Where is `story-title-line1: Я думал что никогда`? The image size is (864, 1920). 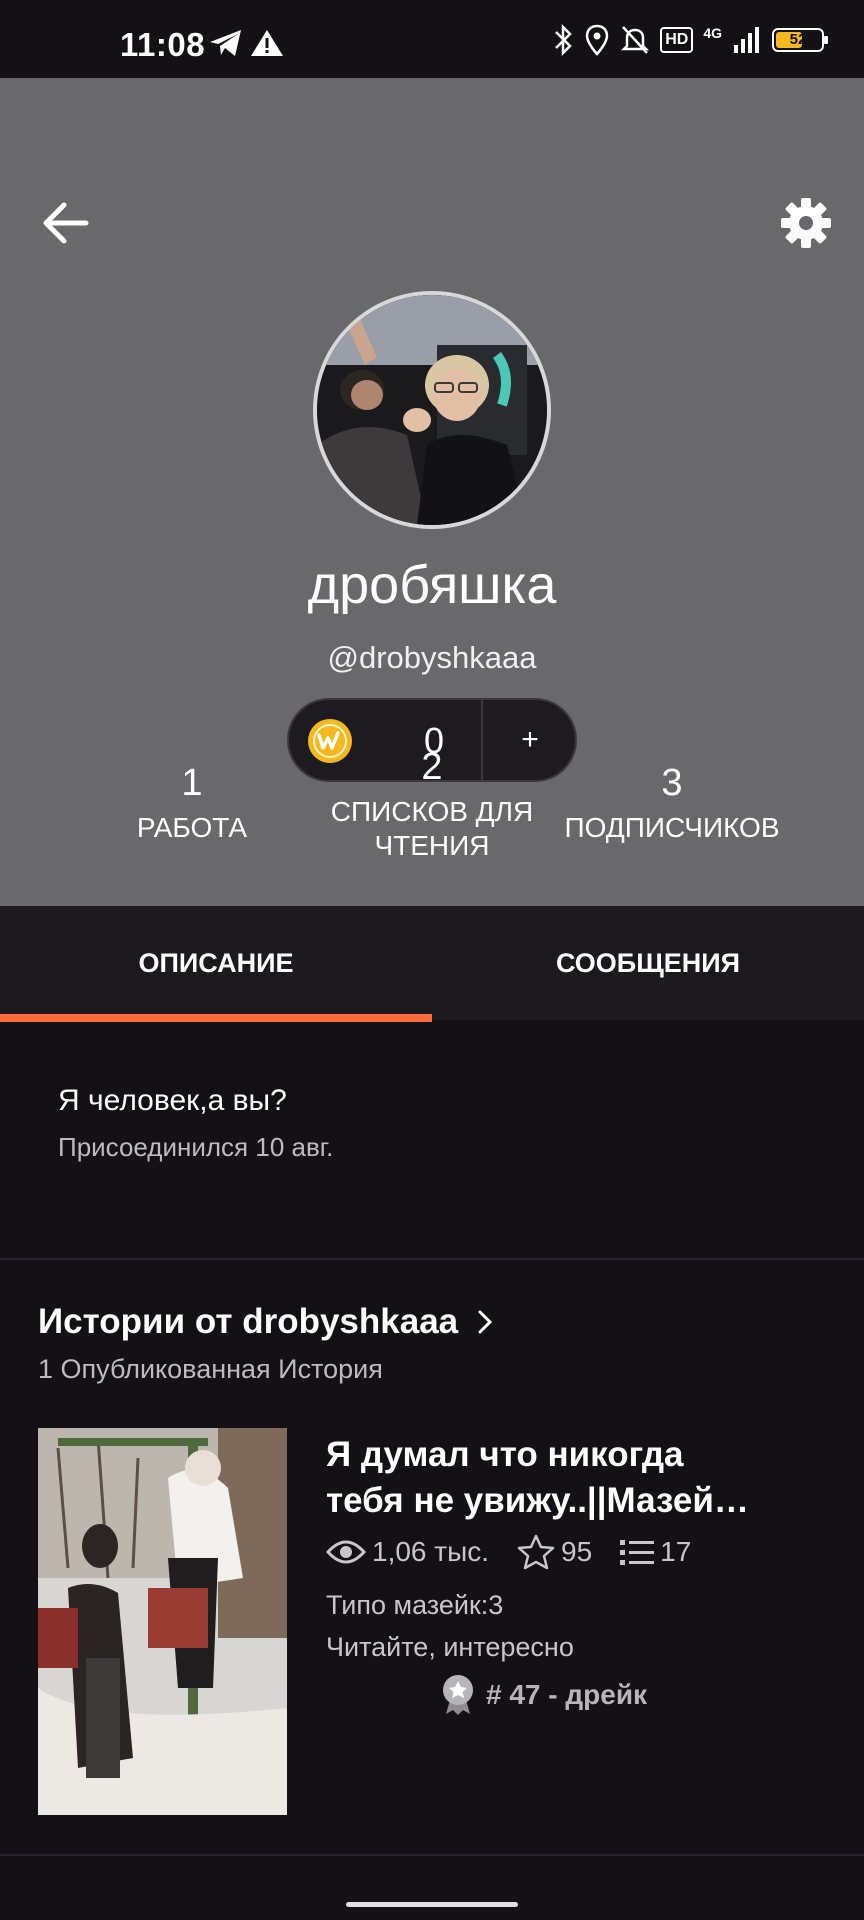 story-title-line1: Я думал что никогда is located at coordinates (505, 1454).